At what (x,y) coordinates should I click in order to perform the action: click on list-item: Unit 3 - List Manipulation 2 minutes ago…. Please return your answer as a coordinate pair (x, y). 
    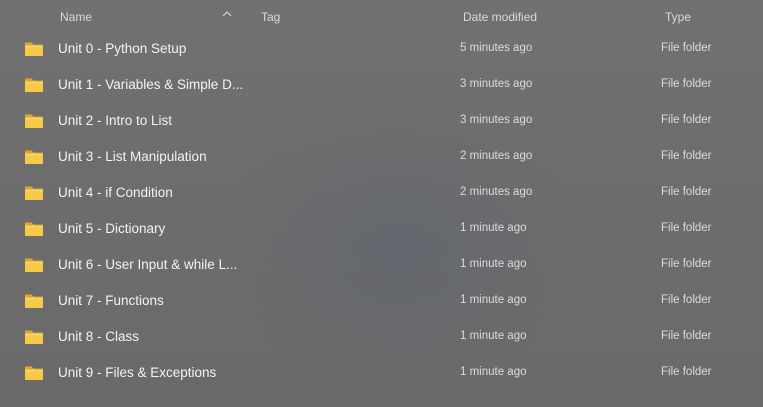
    Looking at the image, I should click on (381, 157).